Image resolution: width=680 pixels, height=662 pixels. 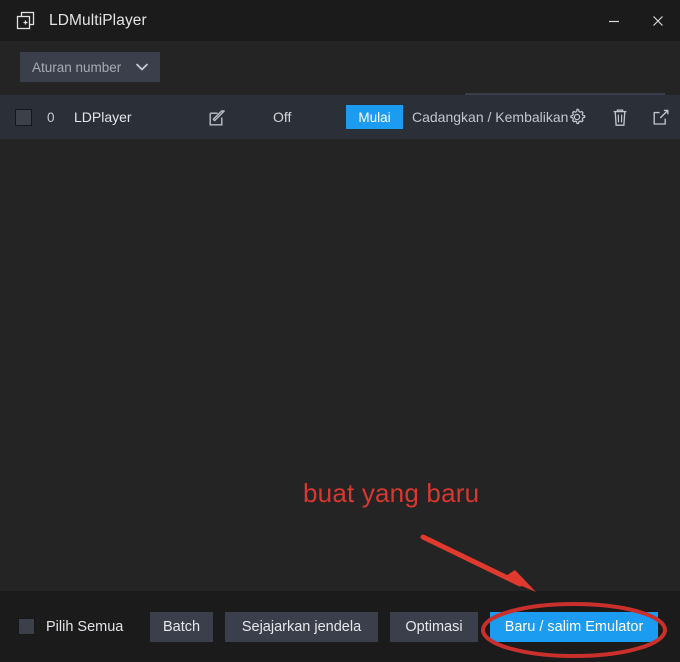 What do you see at coordinates (374, 117) in the screenshot?
I see `start-button: Mulai` at bounding box center [374, 117].